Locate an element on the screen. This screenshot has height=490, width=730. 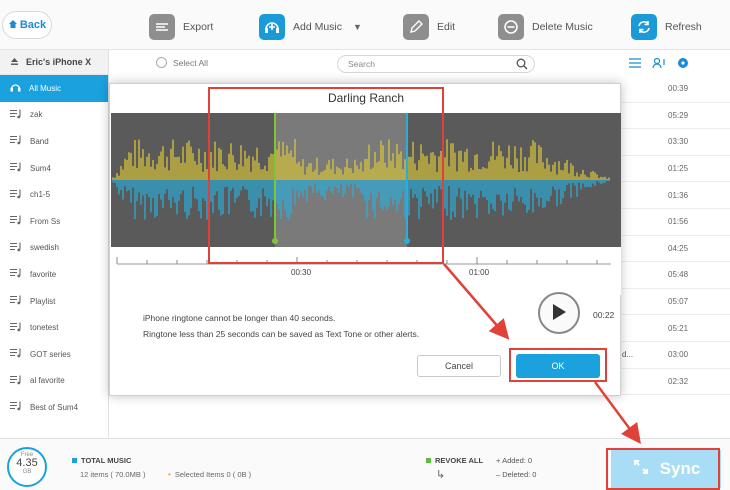
arrow-to-sync is located at coordinates (617, 413).